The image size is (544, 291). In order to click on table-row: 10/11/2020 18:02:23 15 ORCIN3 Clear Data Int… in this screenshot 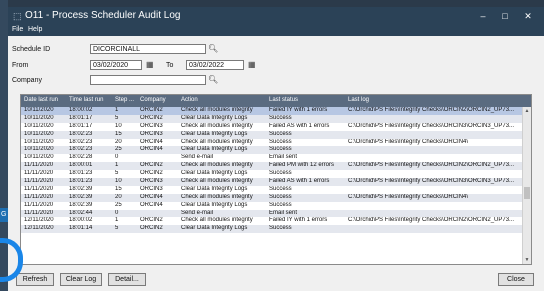, I will do `click(276, 134)`.